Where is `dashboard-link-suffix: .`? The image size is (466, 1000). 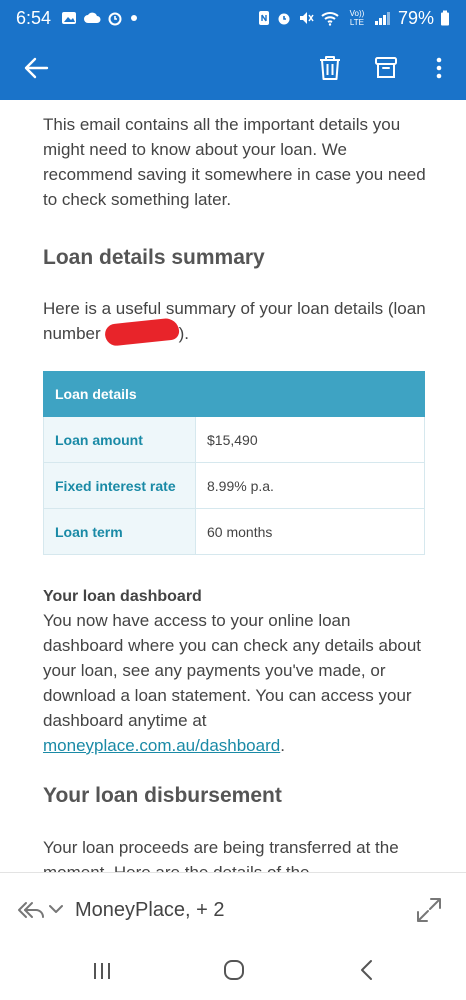
dashboard-link-suffix: . is located at coordinates (282, 745).